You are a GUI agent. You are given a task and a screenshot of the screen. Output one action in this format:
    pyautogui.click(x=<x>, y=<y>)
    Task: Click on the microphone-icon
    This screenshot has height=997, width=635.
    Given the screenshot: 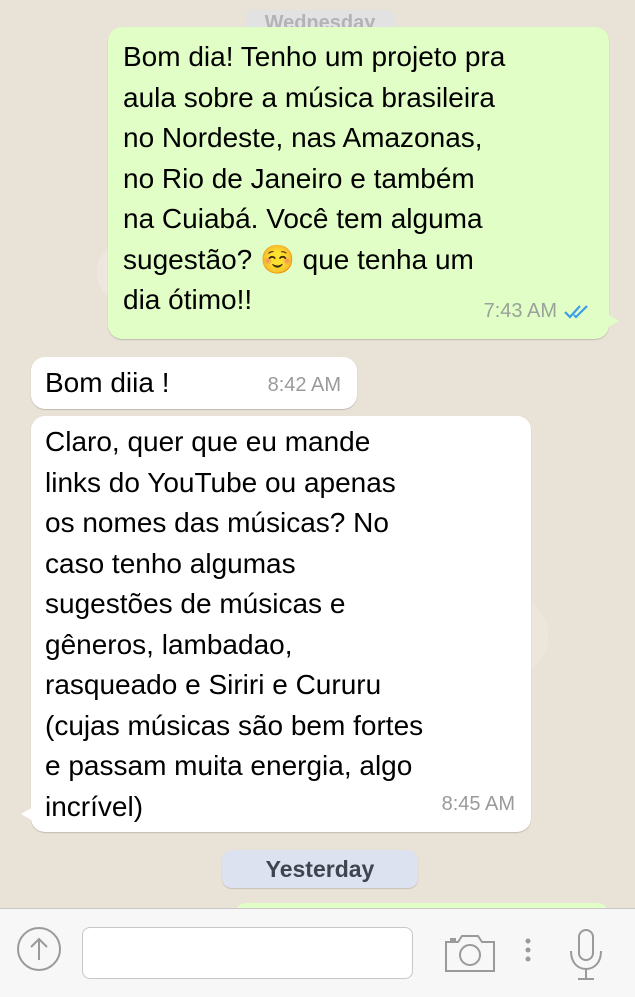 What is the action you would take?
    pyautogui.click(x=586, y=954)
    